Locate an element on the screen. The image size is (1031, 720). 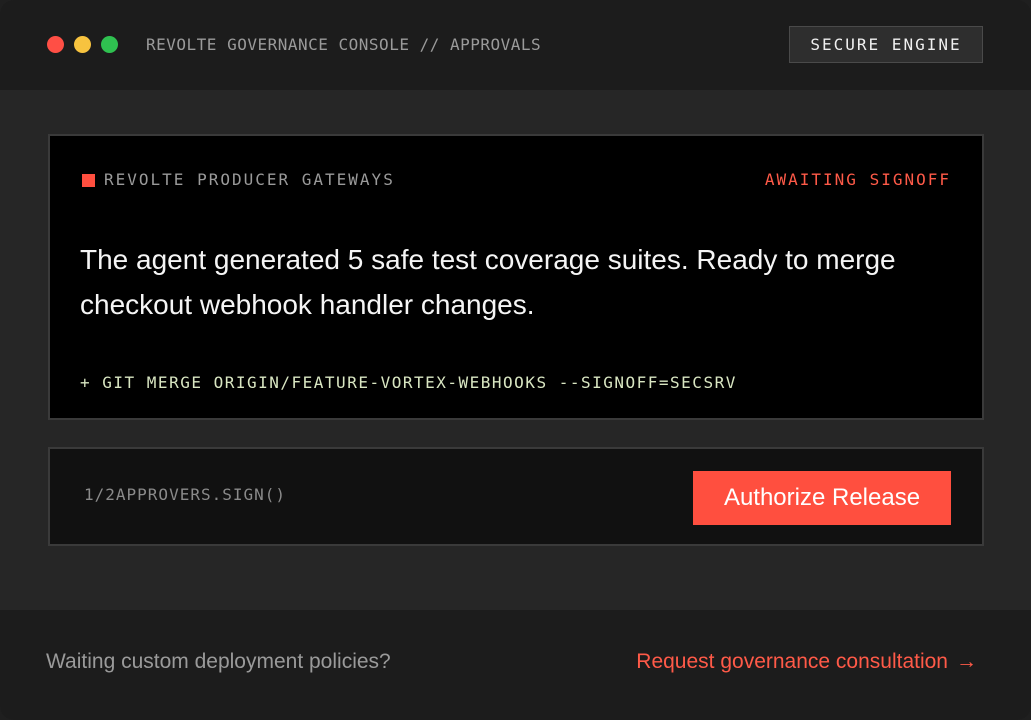
close-window-button is located at coordinates (55, 44).